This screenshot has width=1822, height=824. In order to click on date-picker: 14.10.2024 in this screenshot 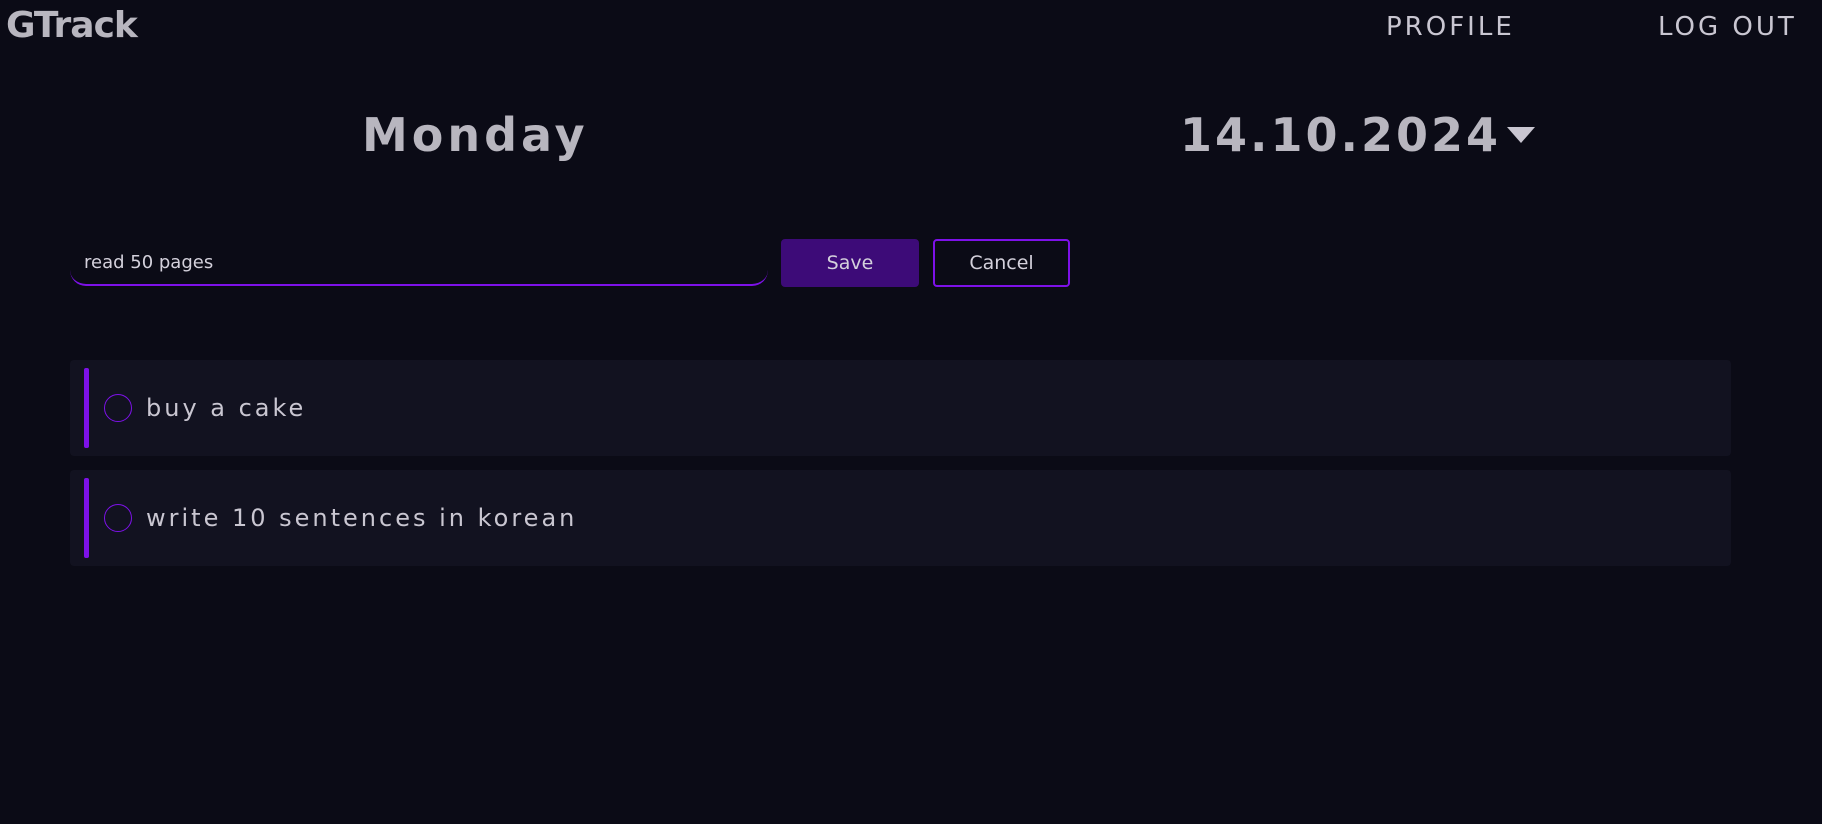, I will do `click(1358, 135)`.